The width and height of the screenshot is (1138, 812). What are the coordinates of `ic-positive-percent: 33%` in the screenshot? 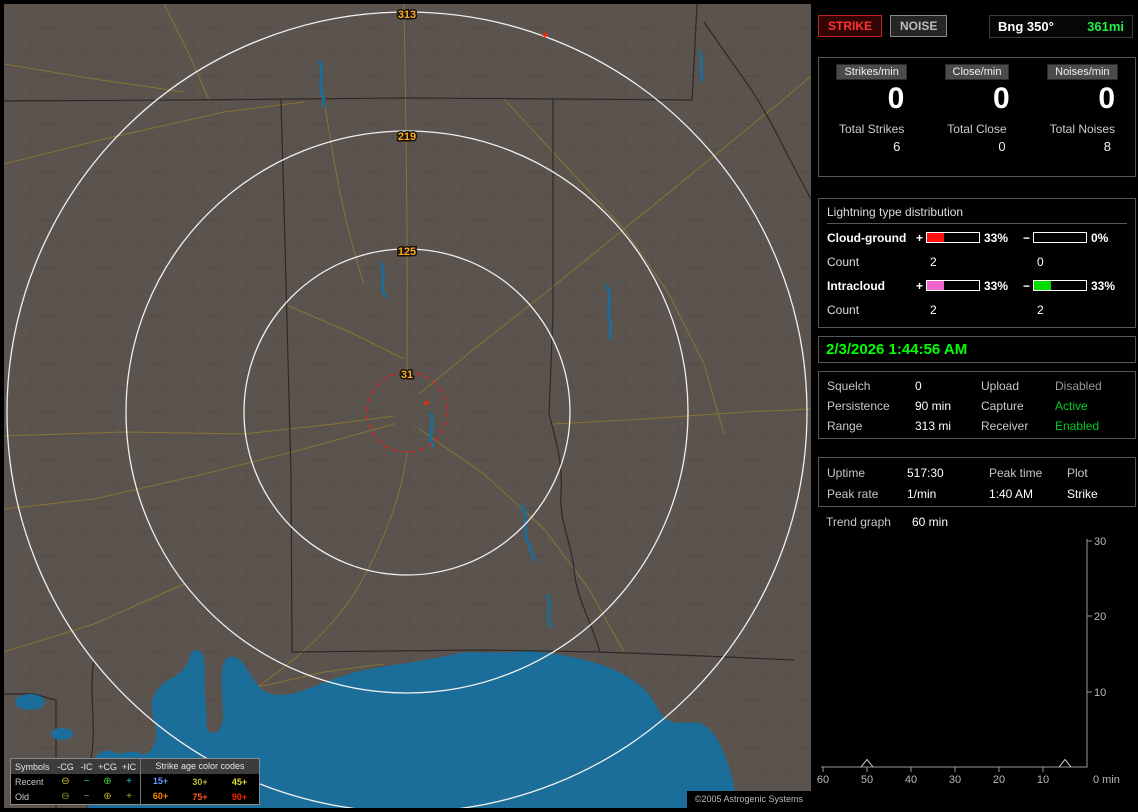 It's located at (996, 285).